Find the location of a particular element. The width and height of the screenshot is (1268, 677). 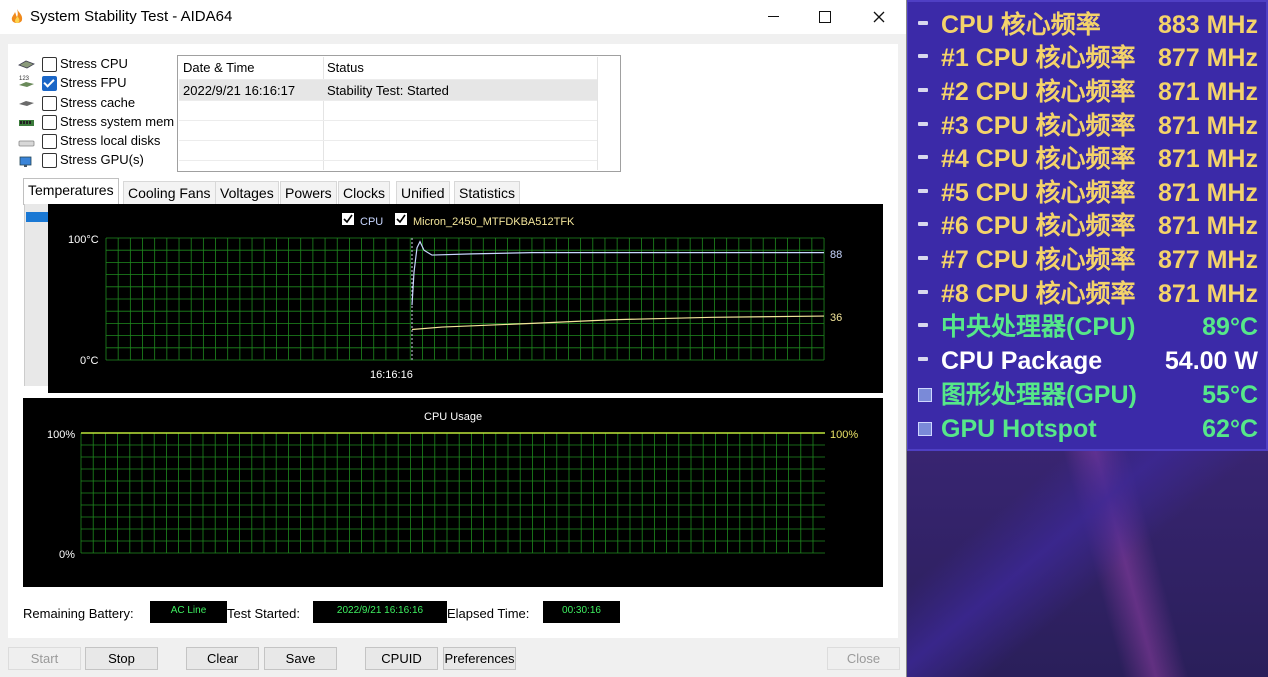

cpu-usage-current-value: 100% is located at coordinates (844, 435).